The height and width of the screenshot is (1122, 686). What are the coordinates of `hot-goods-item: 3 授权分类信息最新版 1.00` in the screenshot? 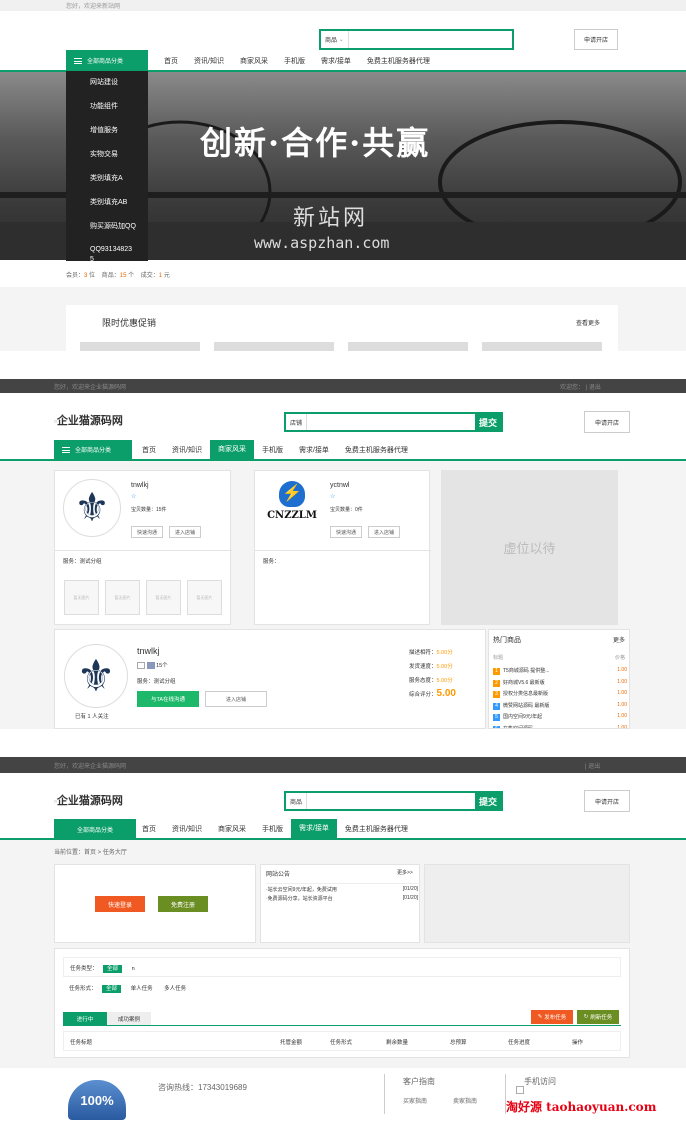 It's located at (560, 696).